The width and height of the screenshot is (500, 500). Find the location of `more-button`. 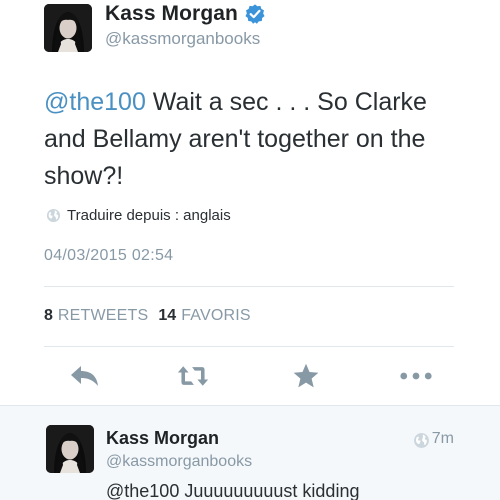

more-button is located at coordinates (416, 376).